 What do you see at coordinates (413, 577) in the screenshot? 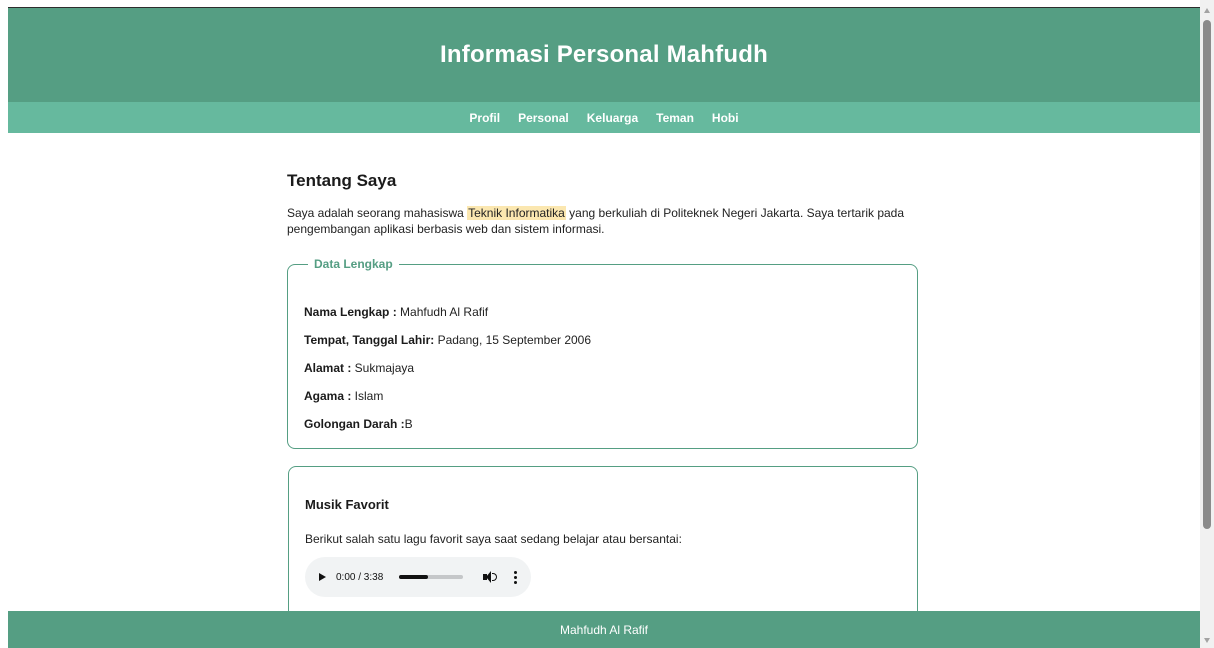
I see `audio-progress-fill` at bounding box center [413, 577].